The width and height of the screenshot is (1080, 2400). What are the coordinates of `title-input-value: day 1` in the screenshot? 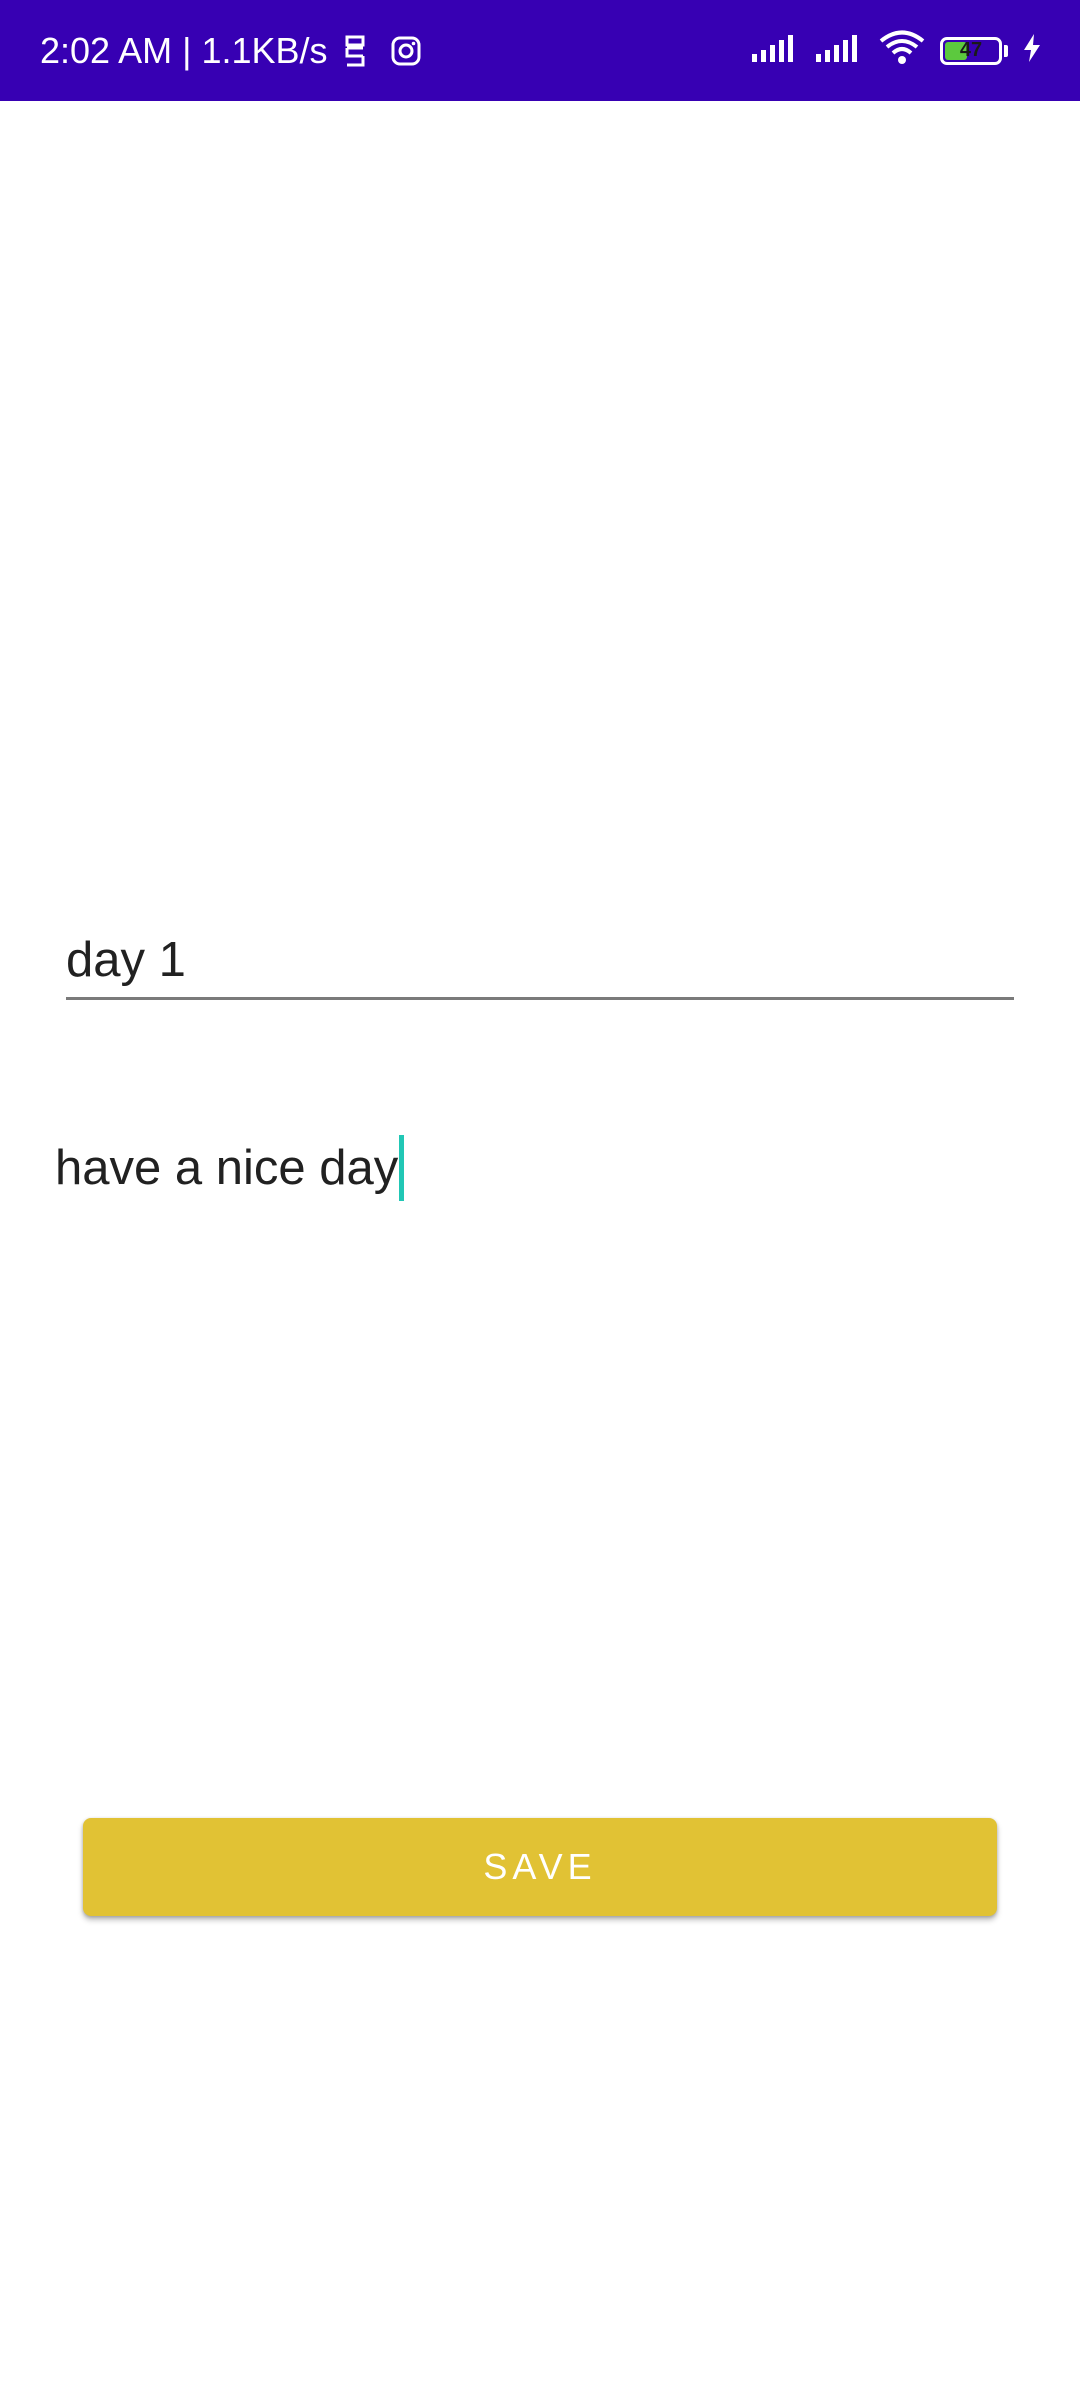 It's located at (126, 960).